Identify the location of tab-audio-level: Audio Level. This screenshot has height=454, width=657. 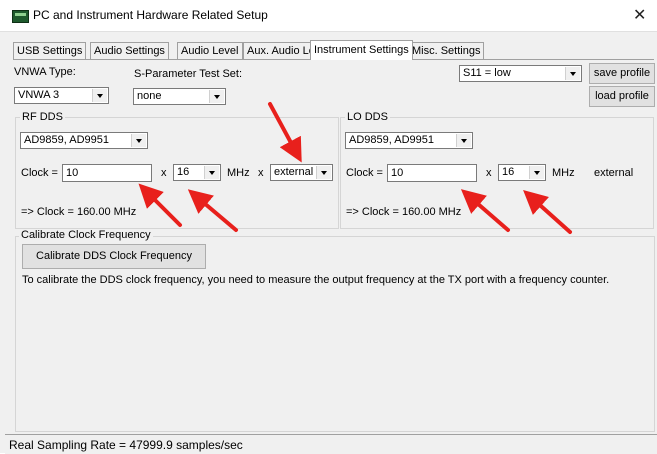
(210, 50).